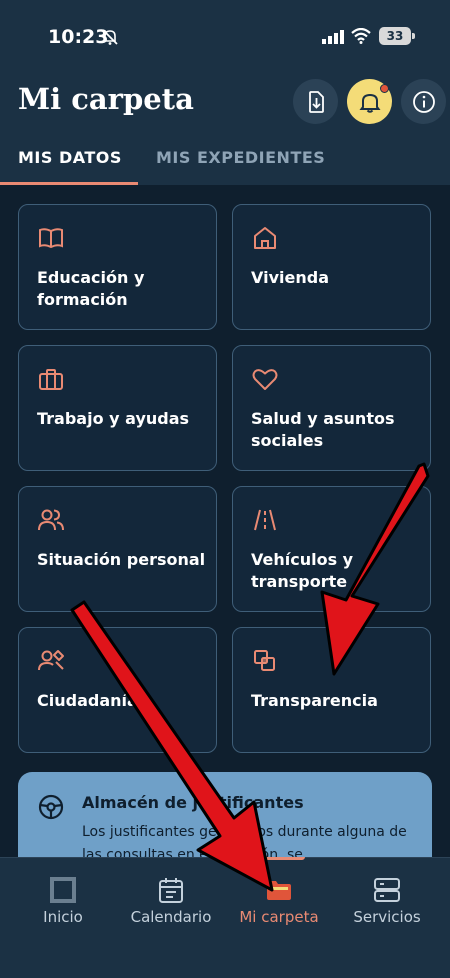 The image size is (450, 978). Describe the element at coordinates (384, 88) in the screenshot. I see `notification-dot` at that location.